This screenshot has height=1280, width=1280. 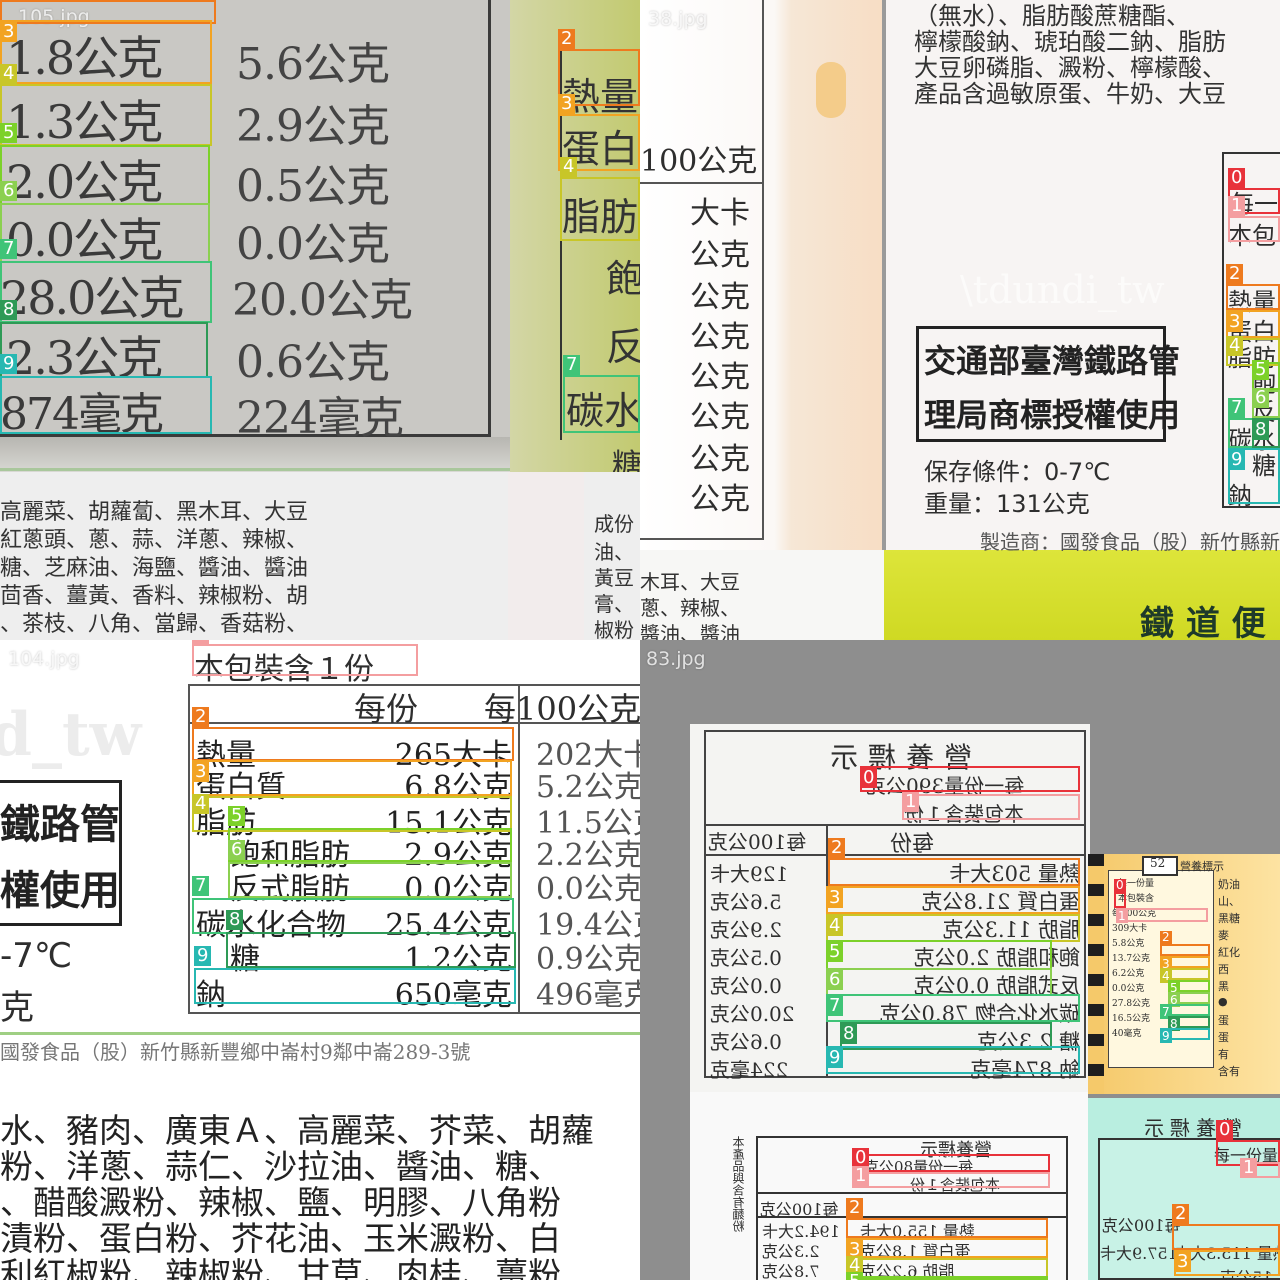 What do you see at coordinates (44, 659) in the screenshot?
I see `image-filename: 104.jpg` at bounding box center [44, 659].